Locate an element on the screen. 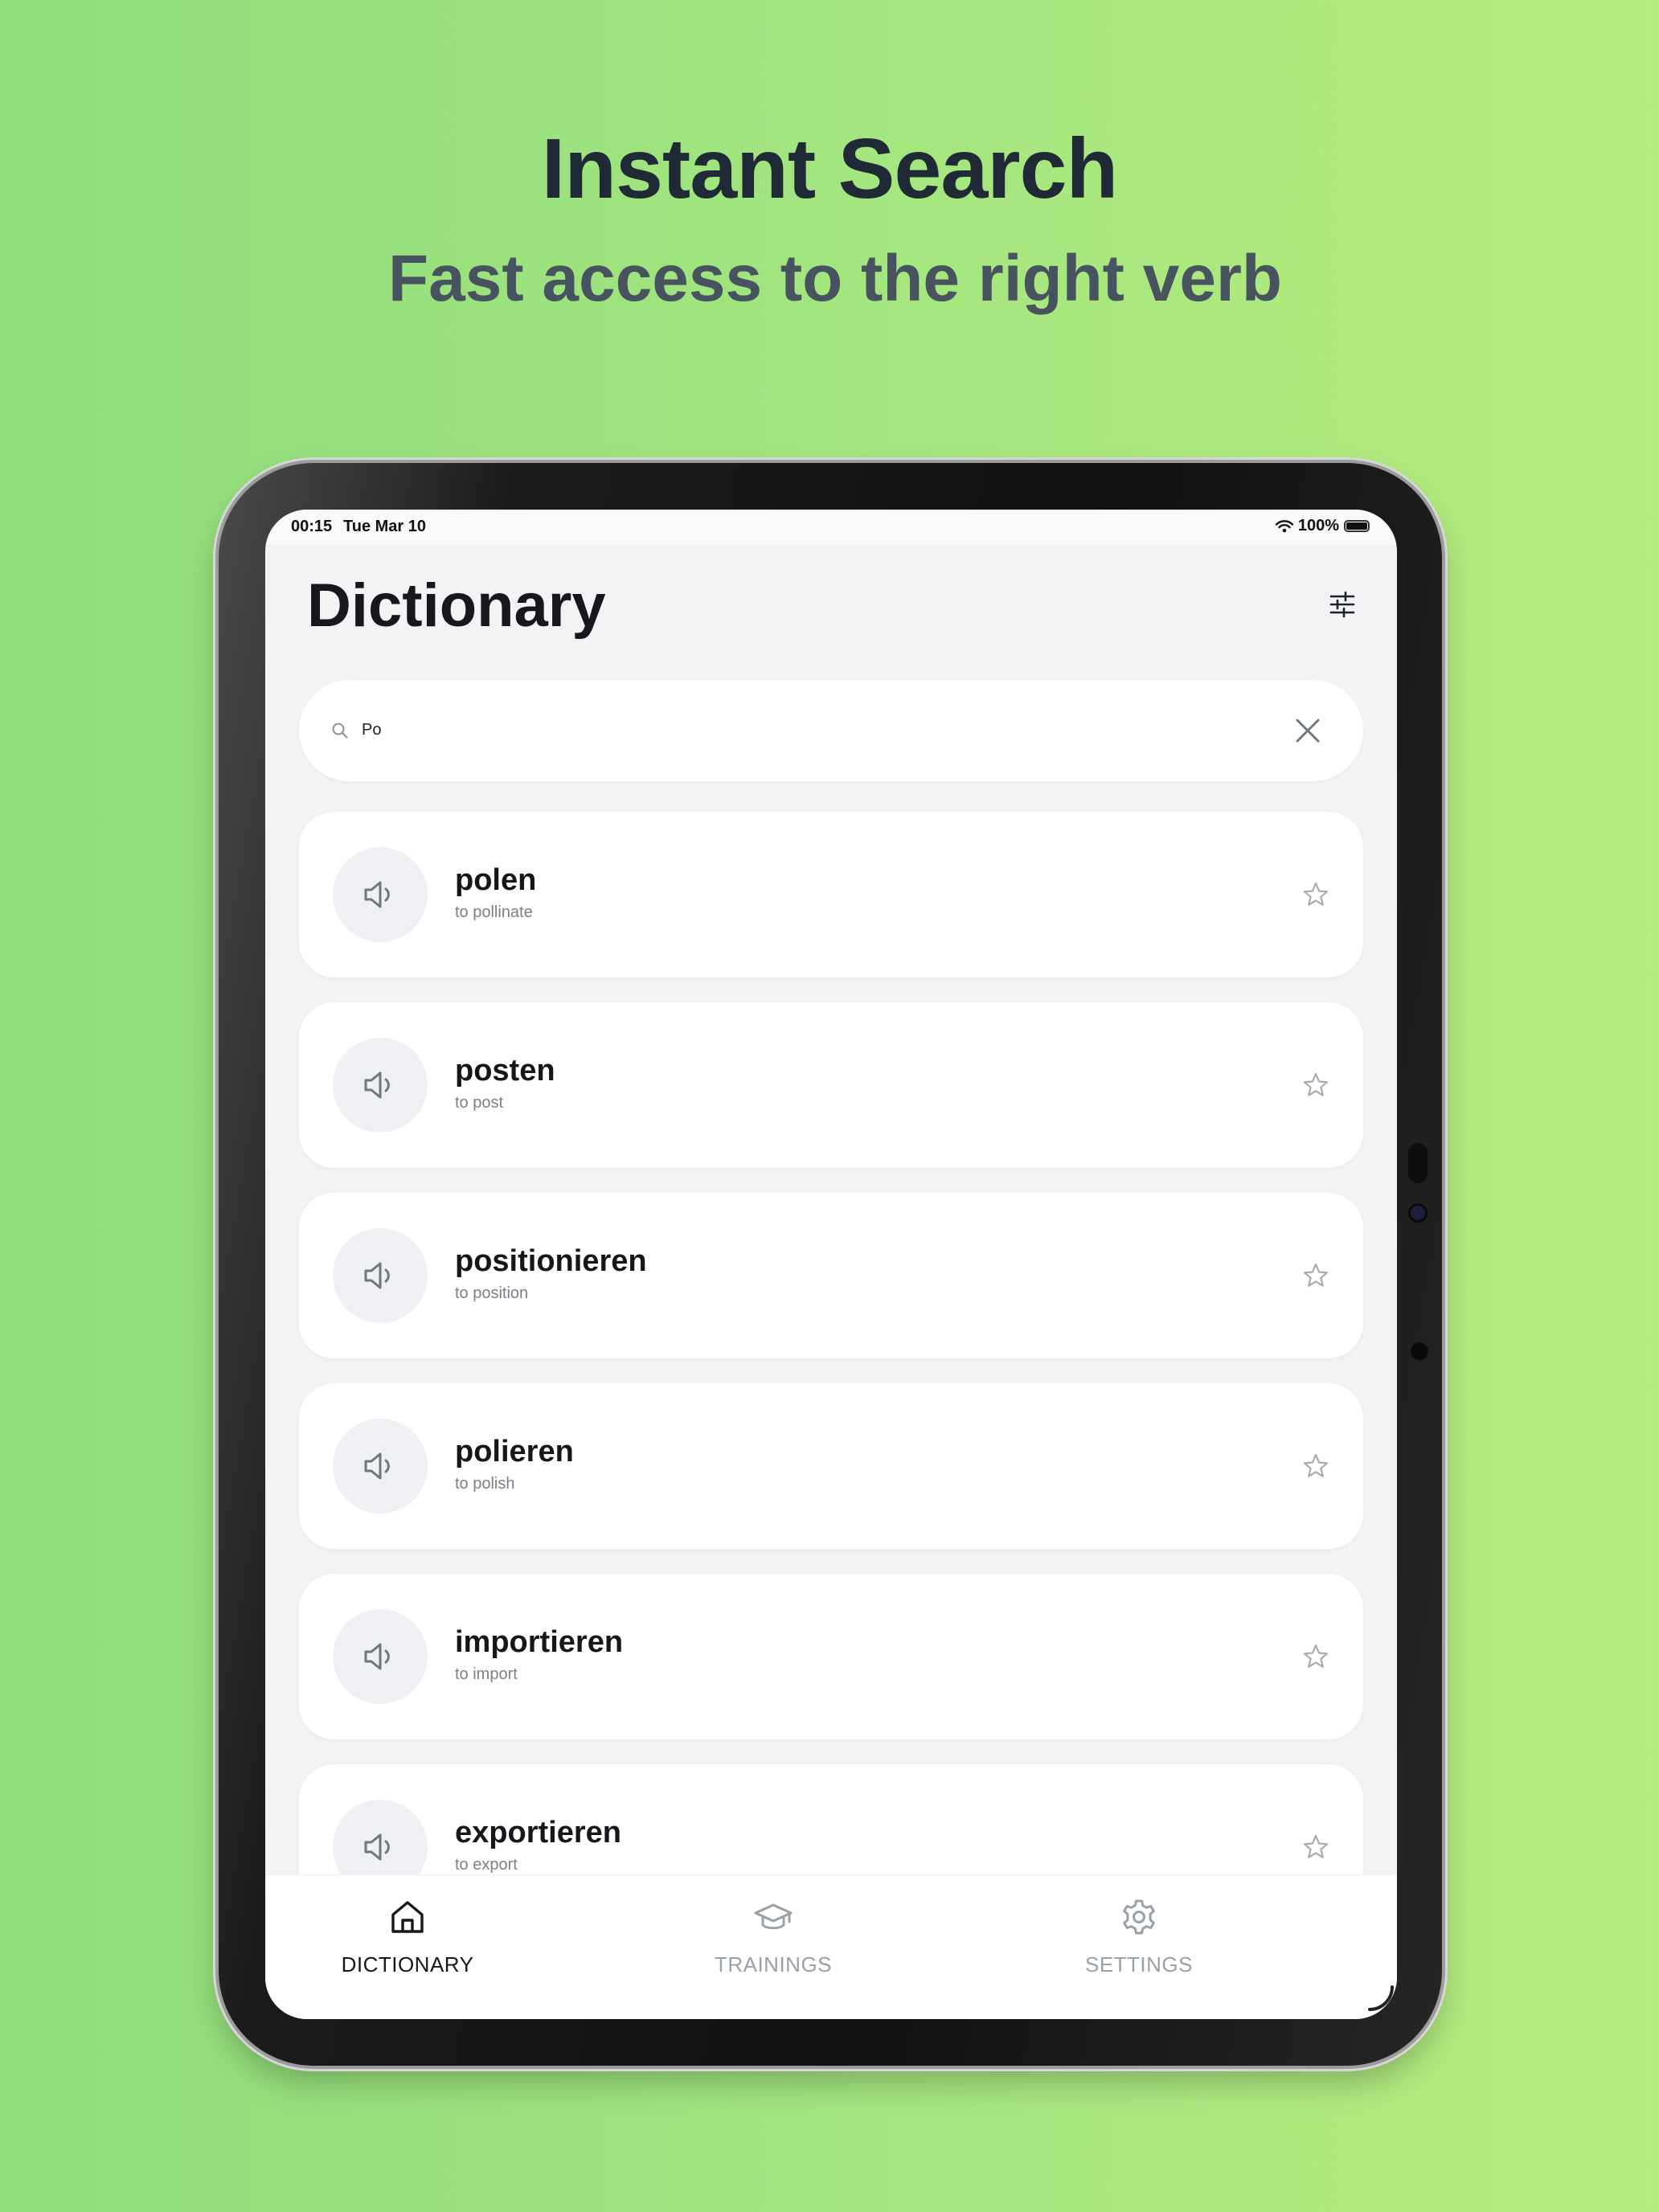 Image resolution: width=1659 pixels, height=2212 pixels. camera-sensor is located at coordinates (1419, 1351).